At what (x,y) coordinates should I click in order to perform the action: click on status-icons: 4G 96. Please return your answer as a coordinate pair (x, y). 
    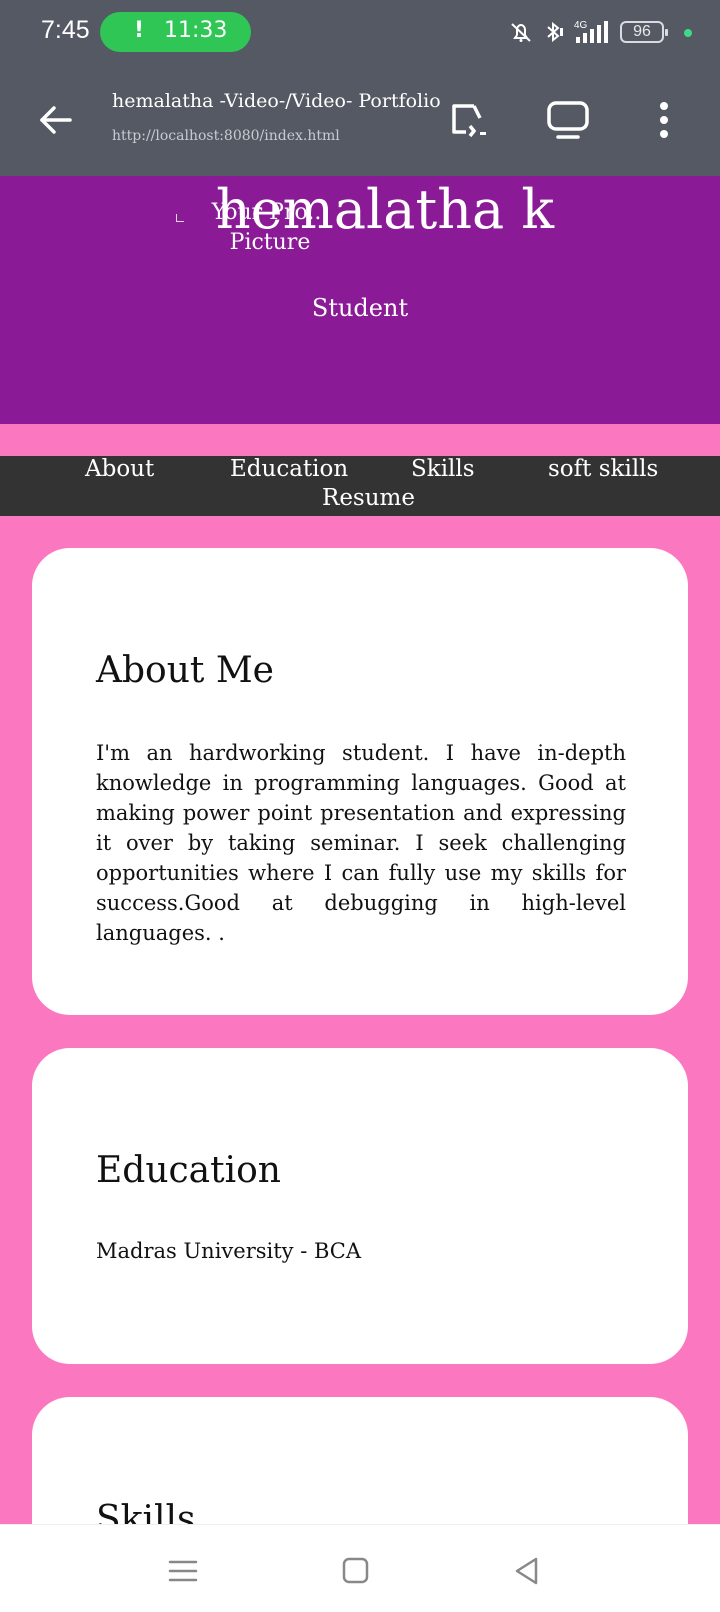
    Looking at the image, I should click on (588, 32).